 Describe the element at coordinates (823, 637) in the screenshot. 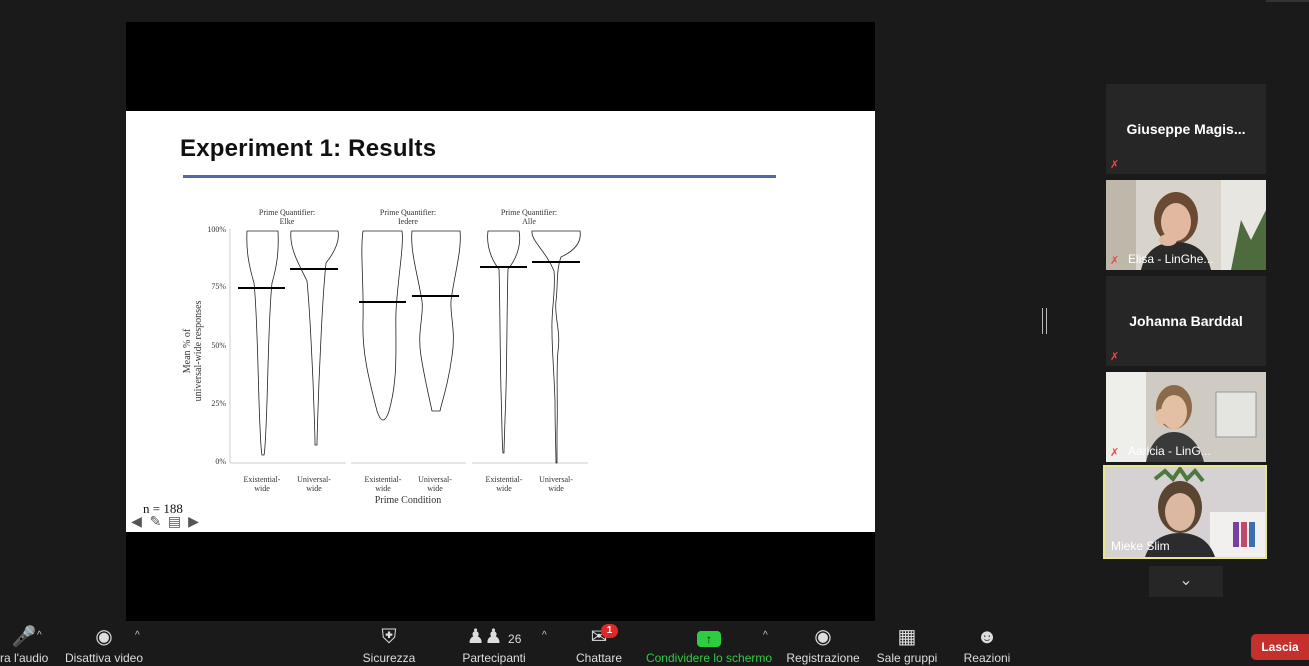

I see `record-icon: ◉` at that location.